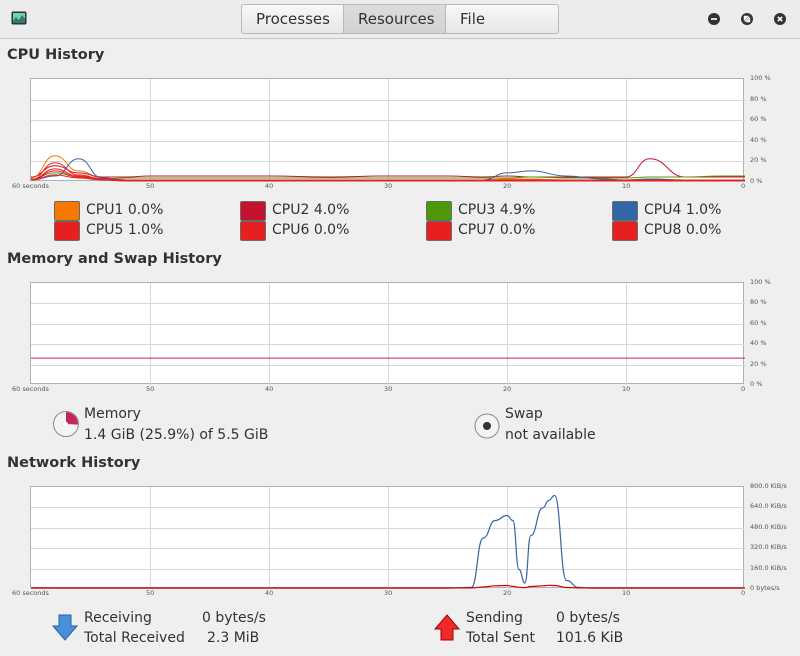 The image size is (800, 656). Describe the element at coordinates (765, 588) in the screenshot. I see `y-tick-label: 0 bytes/s` at that location.